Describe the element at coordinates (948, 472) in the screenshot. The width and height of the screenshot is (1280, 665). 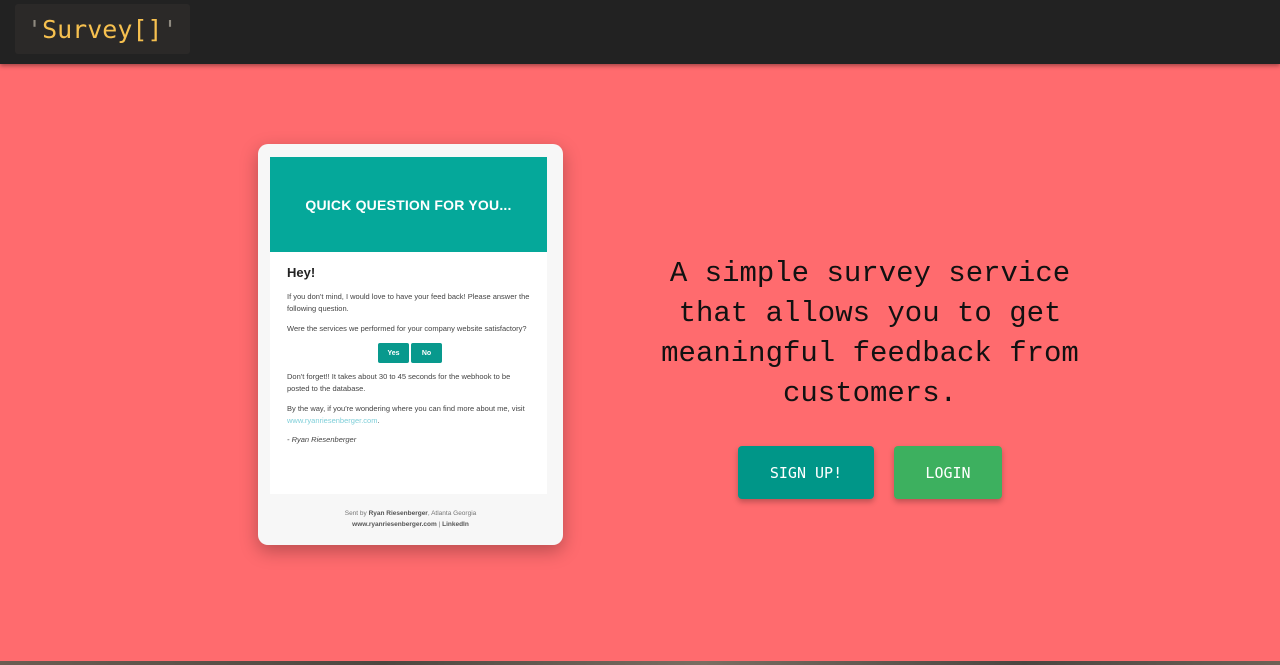
I see `login-button: LOGIN` at that location.